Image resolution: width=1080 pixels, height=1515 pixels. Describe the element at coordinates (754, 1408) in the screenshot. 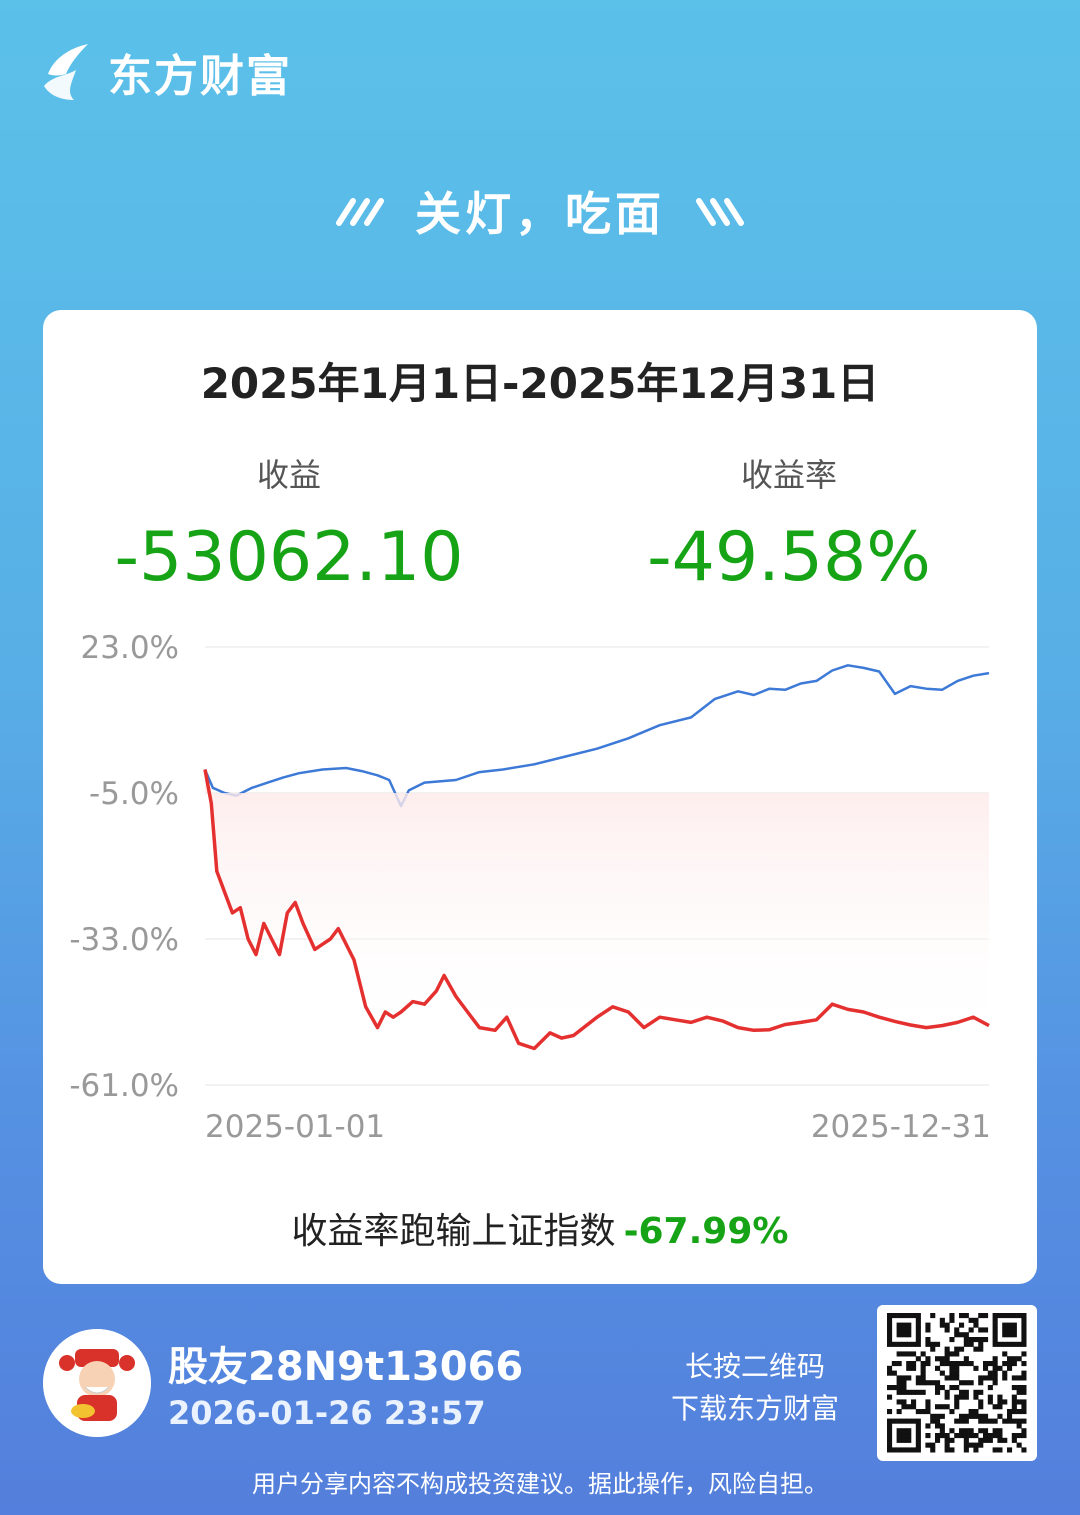

I see `qr-hint-line2: 下载东方财富` at that location.